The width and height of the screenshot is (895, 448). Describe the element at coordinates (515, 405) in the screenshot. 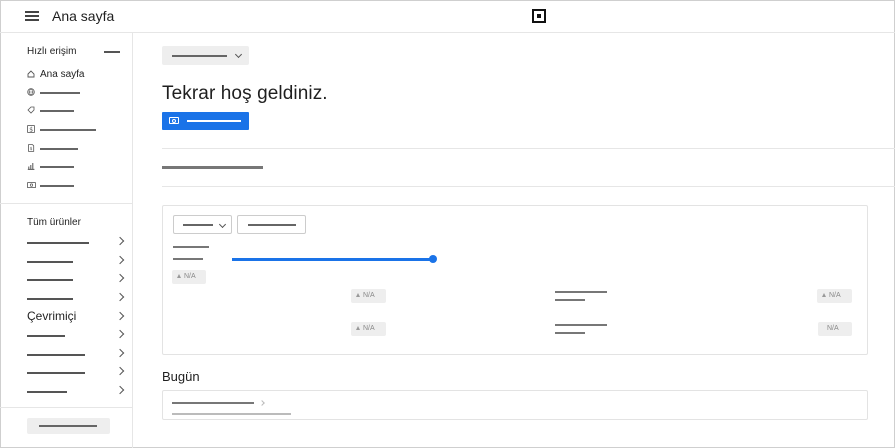

I see `today-card` at that location.